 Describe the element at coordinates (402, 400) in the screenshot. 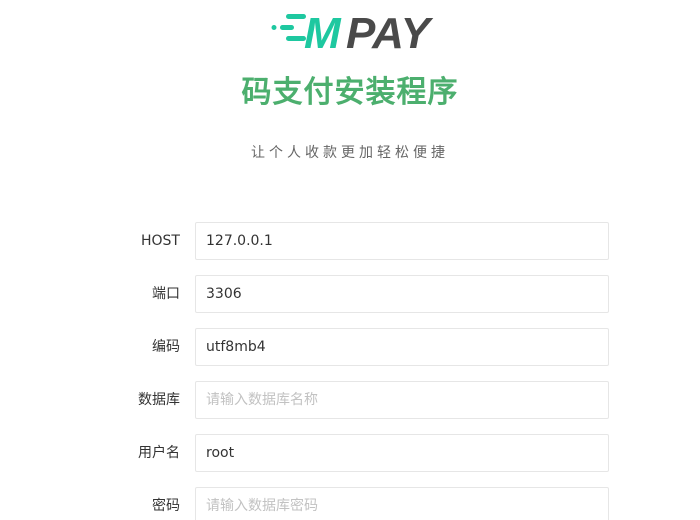

I see `database-input` at that location.